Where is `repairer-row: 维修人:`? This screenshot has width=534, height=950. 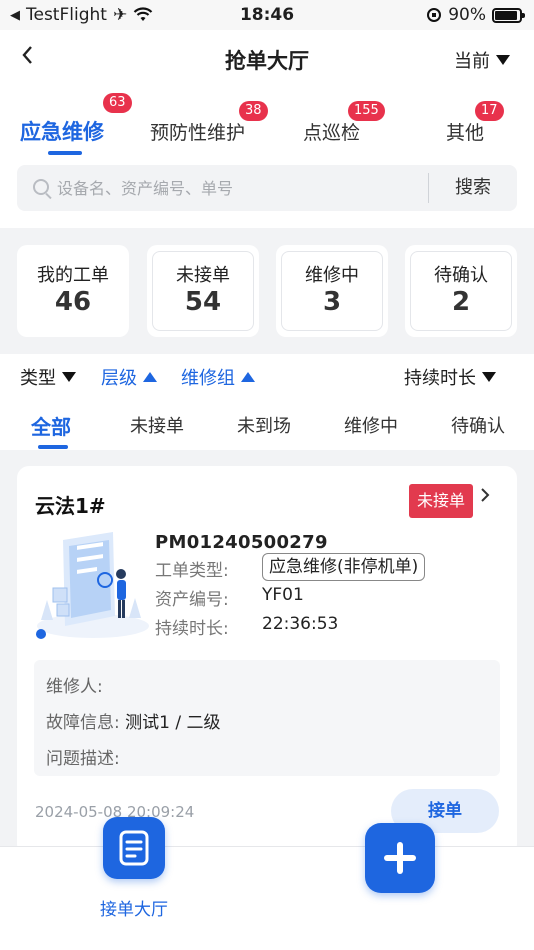 repairer-row: 维修人: is located at coordinates (74, 684).